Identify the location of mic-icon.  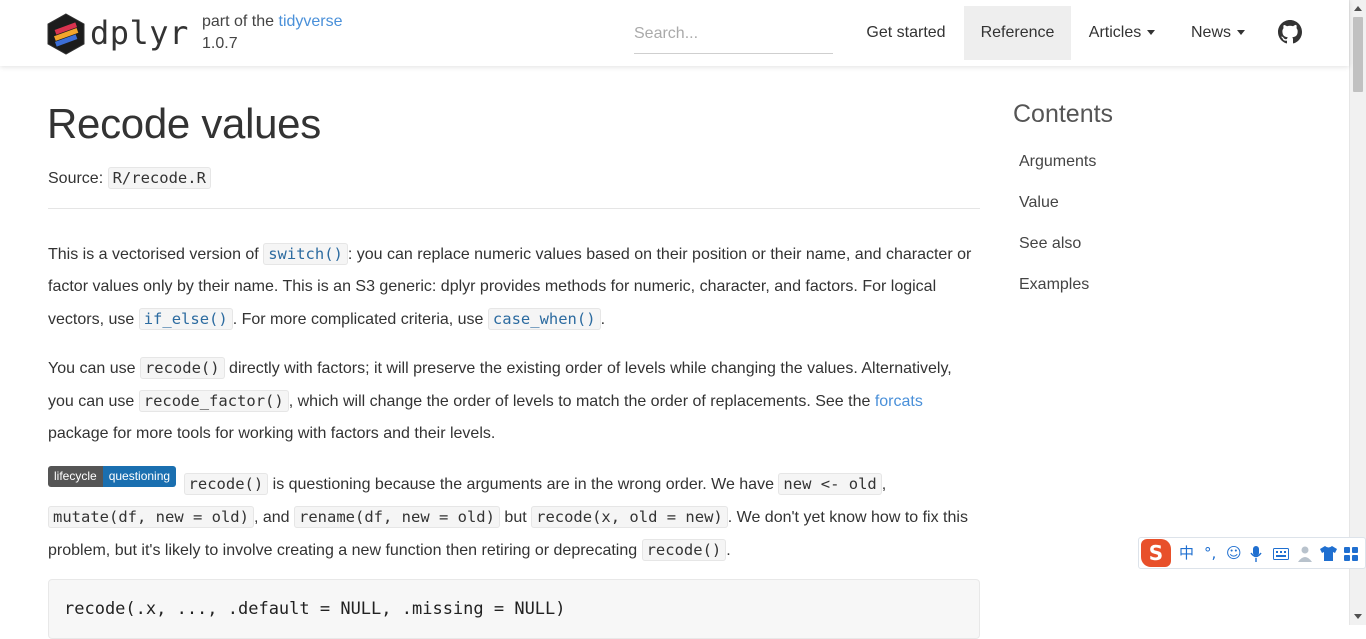
(1256, 554).